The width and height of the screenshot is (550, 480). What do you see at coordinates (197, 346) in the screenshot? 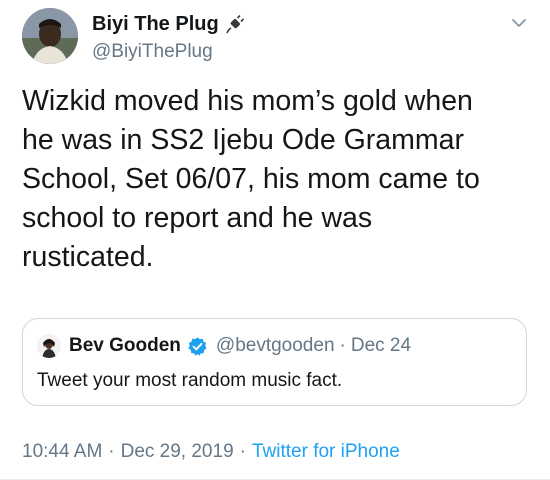
I see `verified-badge-icon` at bounding box center [197, 346].